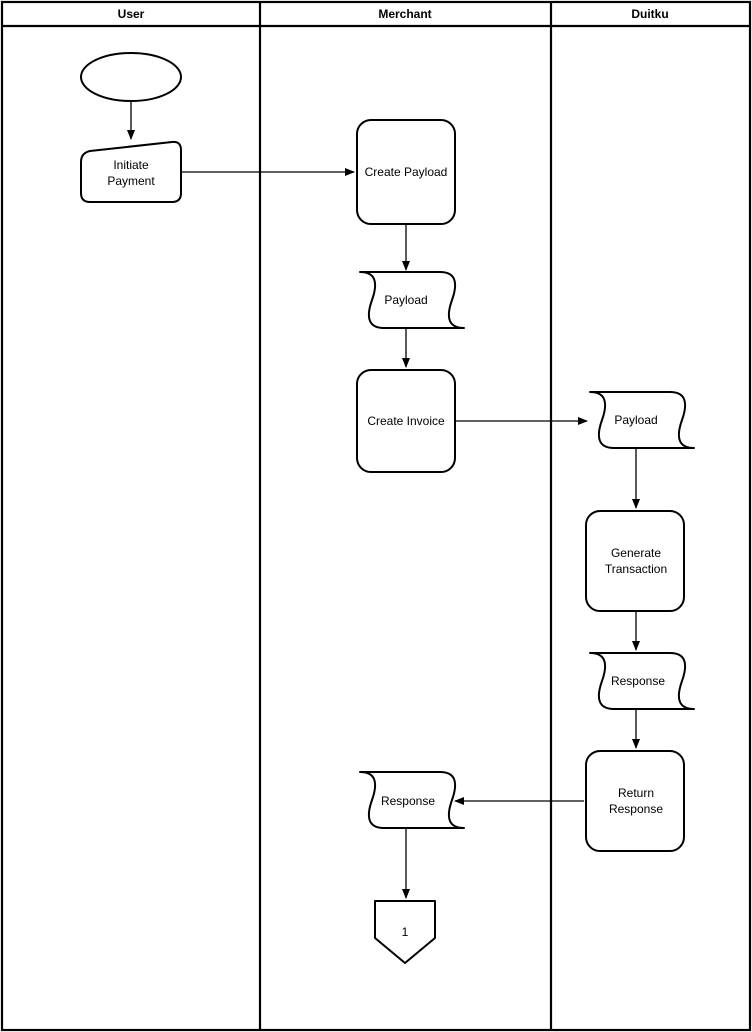  I want to click on node-response-duitku: Response, so click(642, 681).